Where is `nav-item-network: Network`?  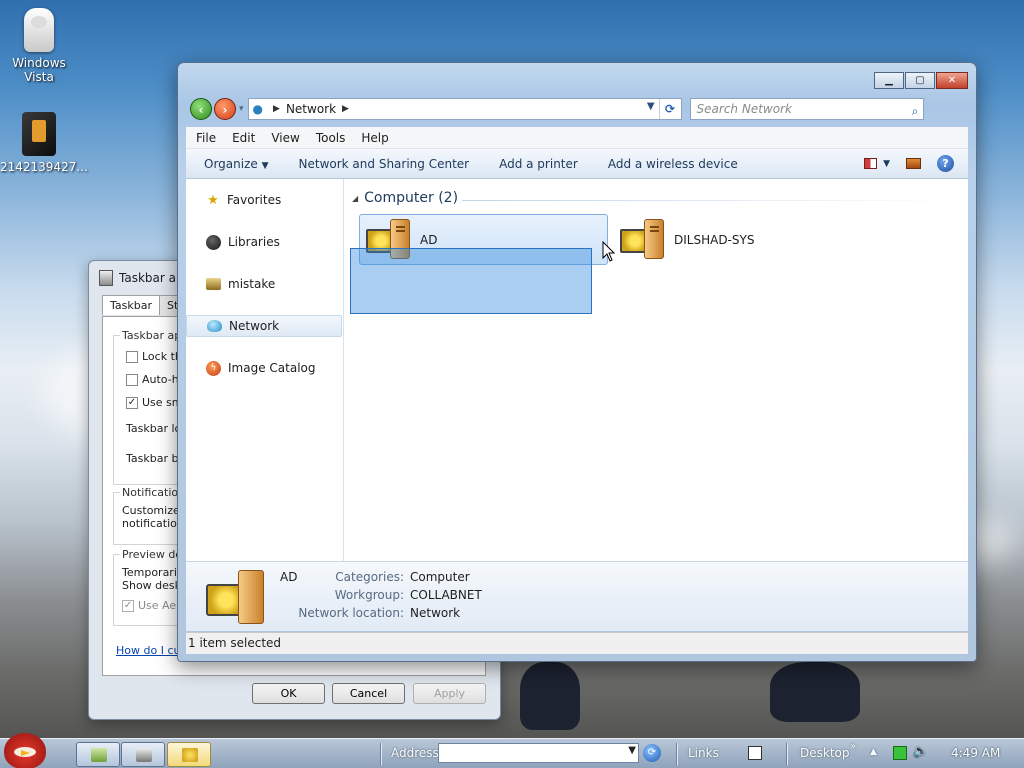
nav-item-network: Network is located at coordinates (264, 326).